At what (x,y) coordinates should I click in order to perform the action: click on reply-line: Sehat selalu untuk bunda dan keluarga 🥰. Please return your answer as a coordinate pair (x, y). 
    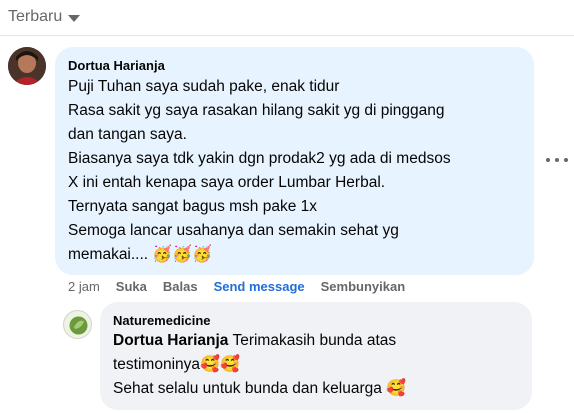
    Looking at the image, I should click on (259, 389).